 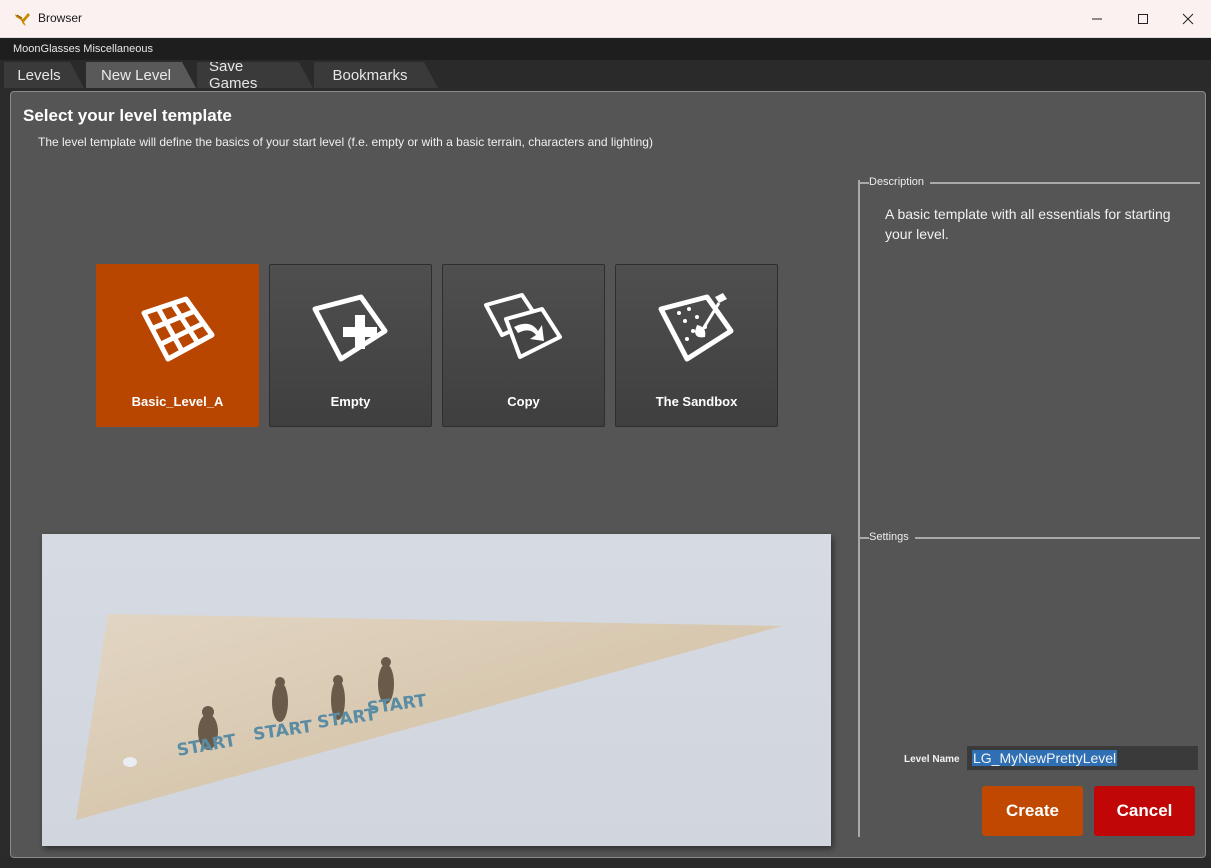 I want to click on app-bar: MoonGlasses Miscellaneous, so click(x=605, y=49).